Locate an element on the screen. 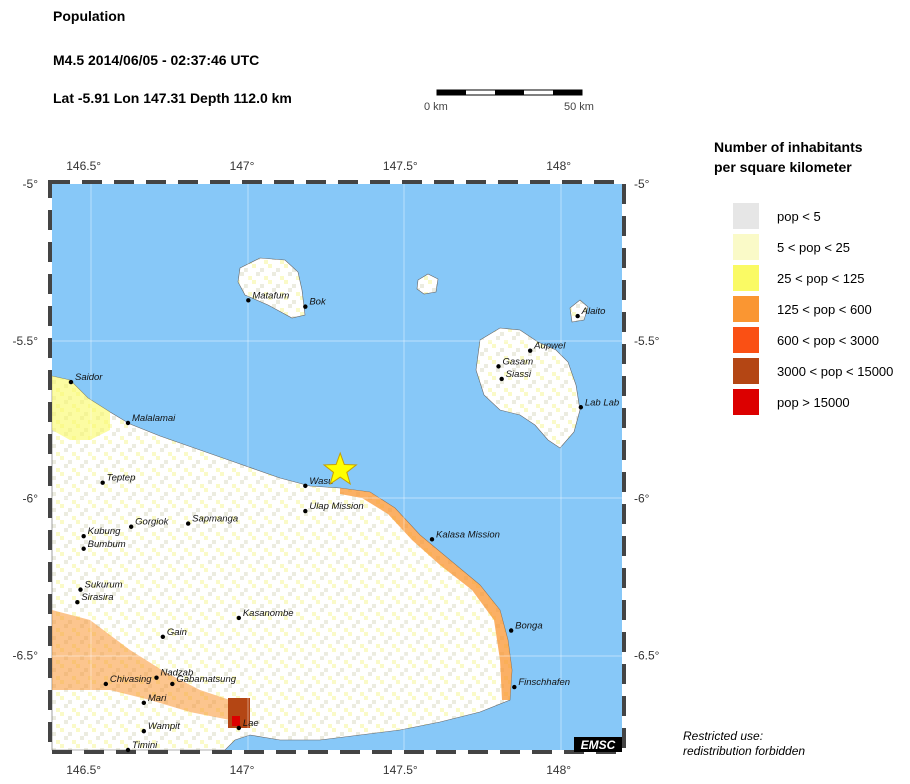  place-label: Gain is located at coordinates (177, 632).